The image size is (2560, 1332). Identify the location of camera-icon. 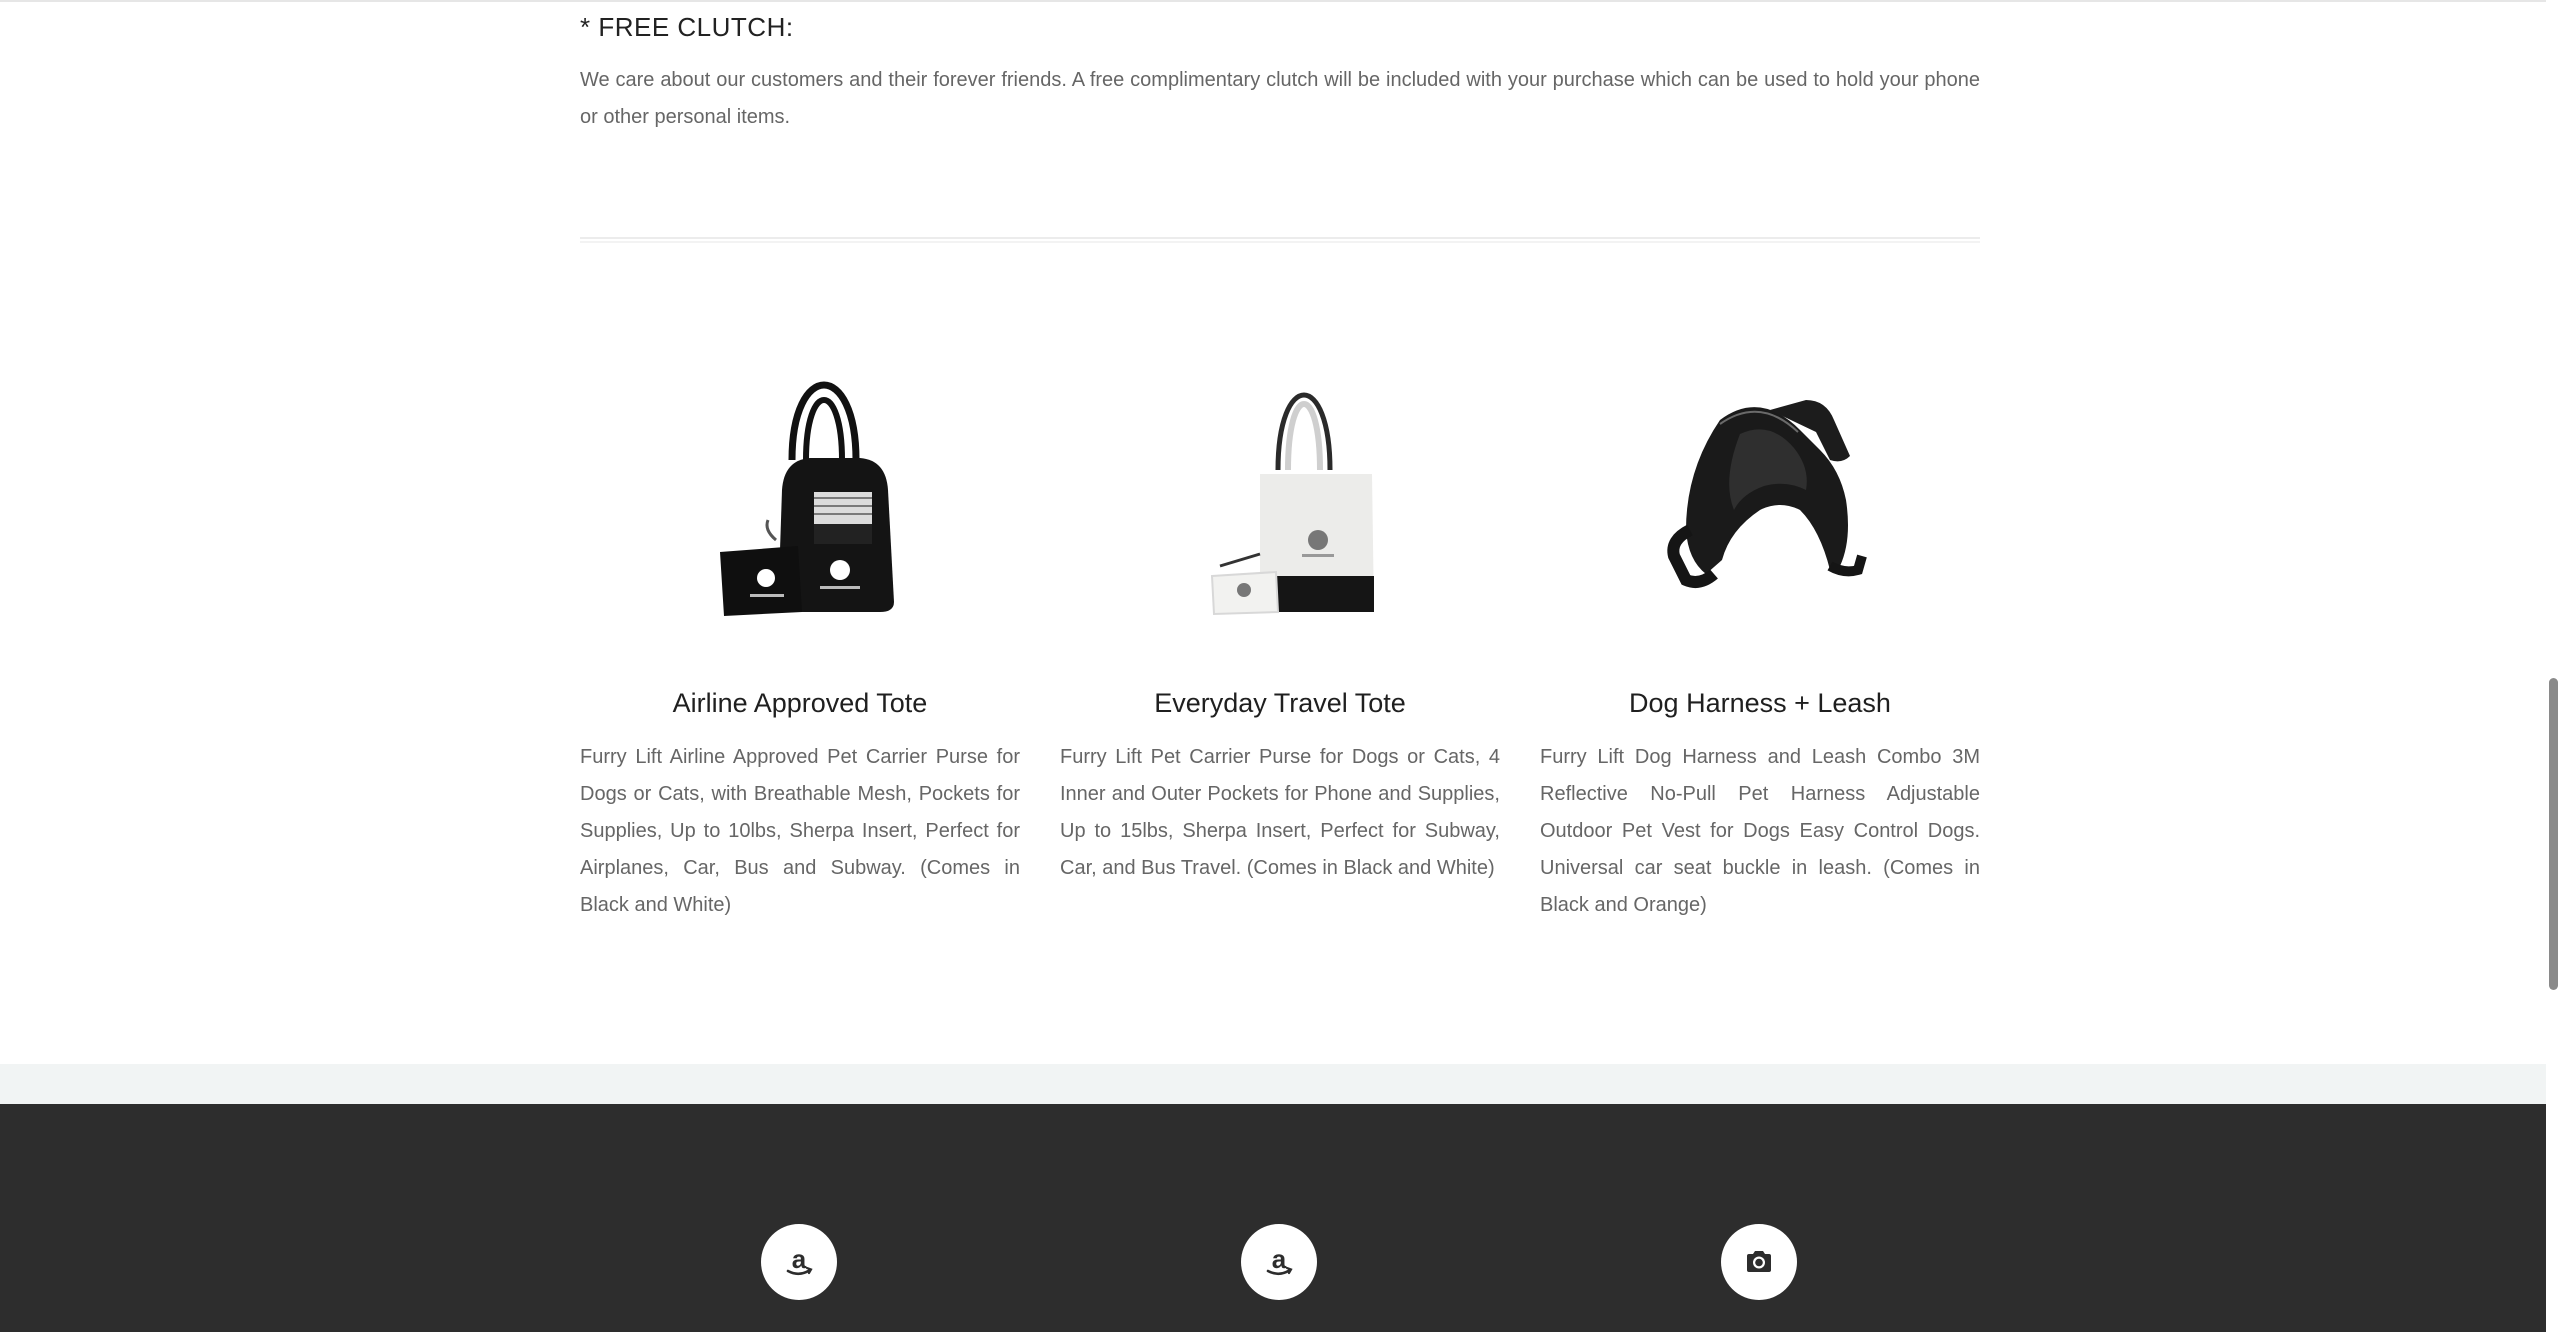
(1759, 1261).